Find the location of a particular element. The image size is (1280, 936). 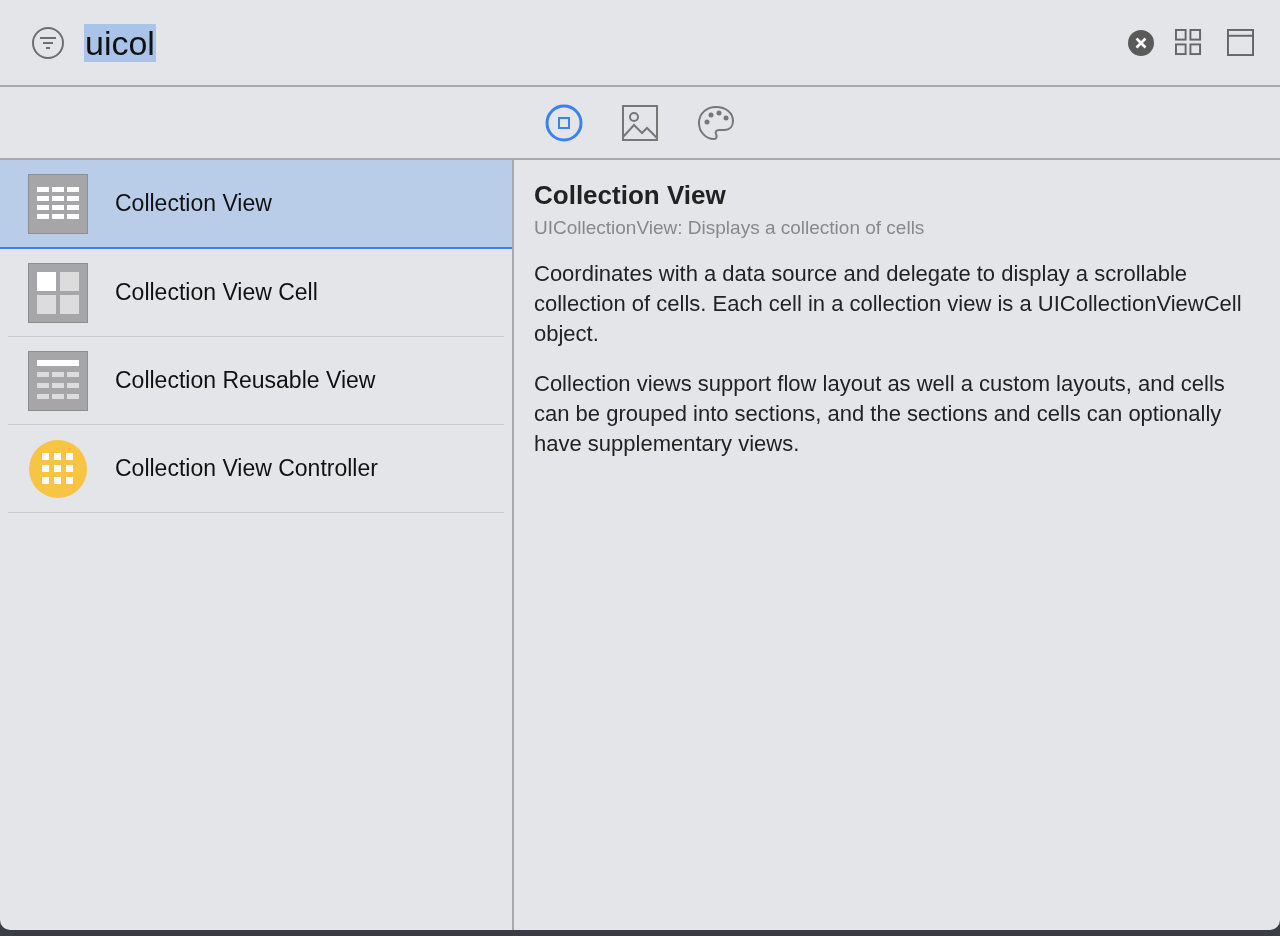

window-icon is located at coordinates (1240, 42).